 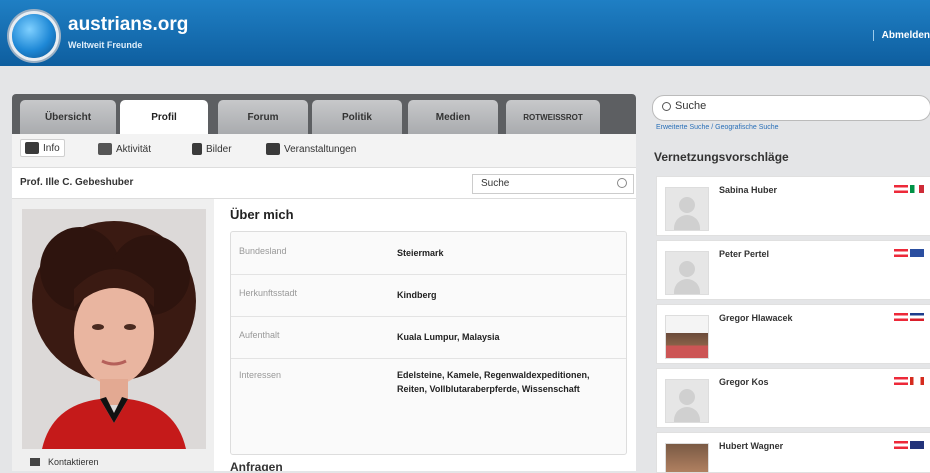 I want to click on tab-profil: Profil, so click(x=164, y=117).